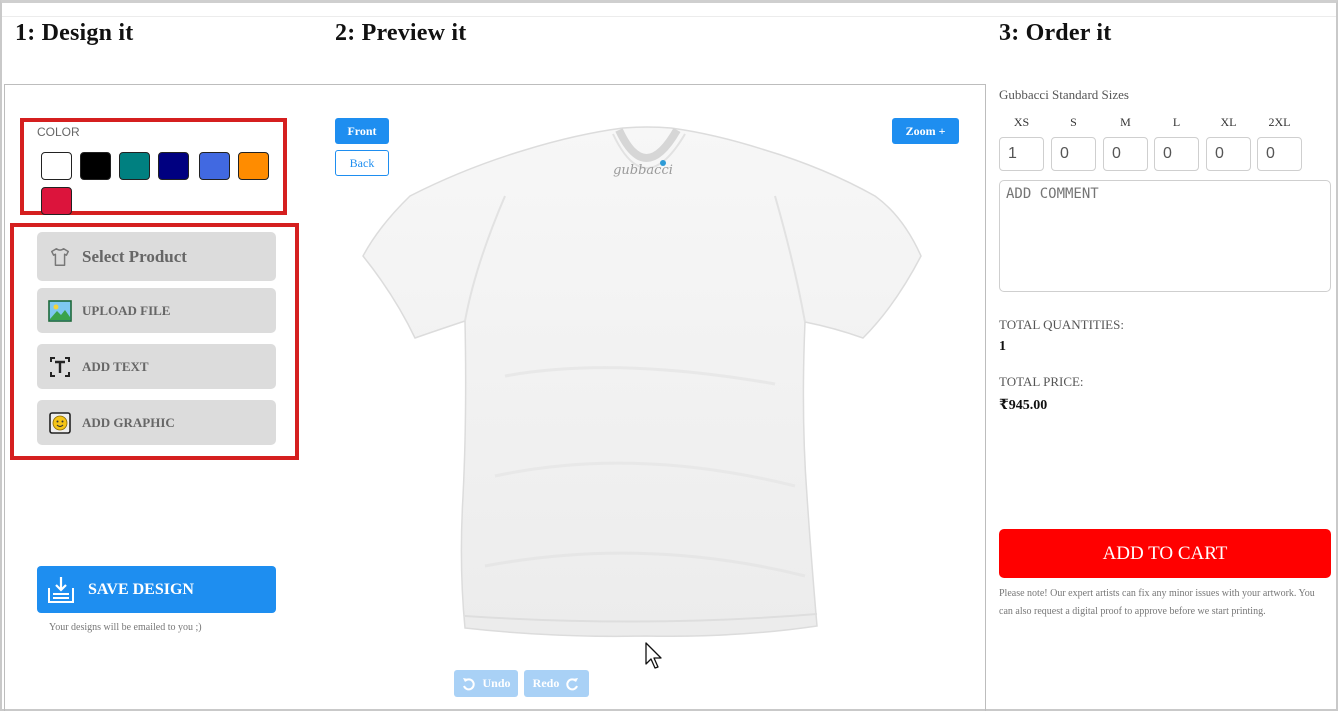 This screenshot has height=711, width=1338. What do you see at coordinates (669, 16) in the screenshot?
I see `top-divider` at bounding box center [669, 16].